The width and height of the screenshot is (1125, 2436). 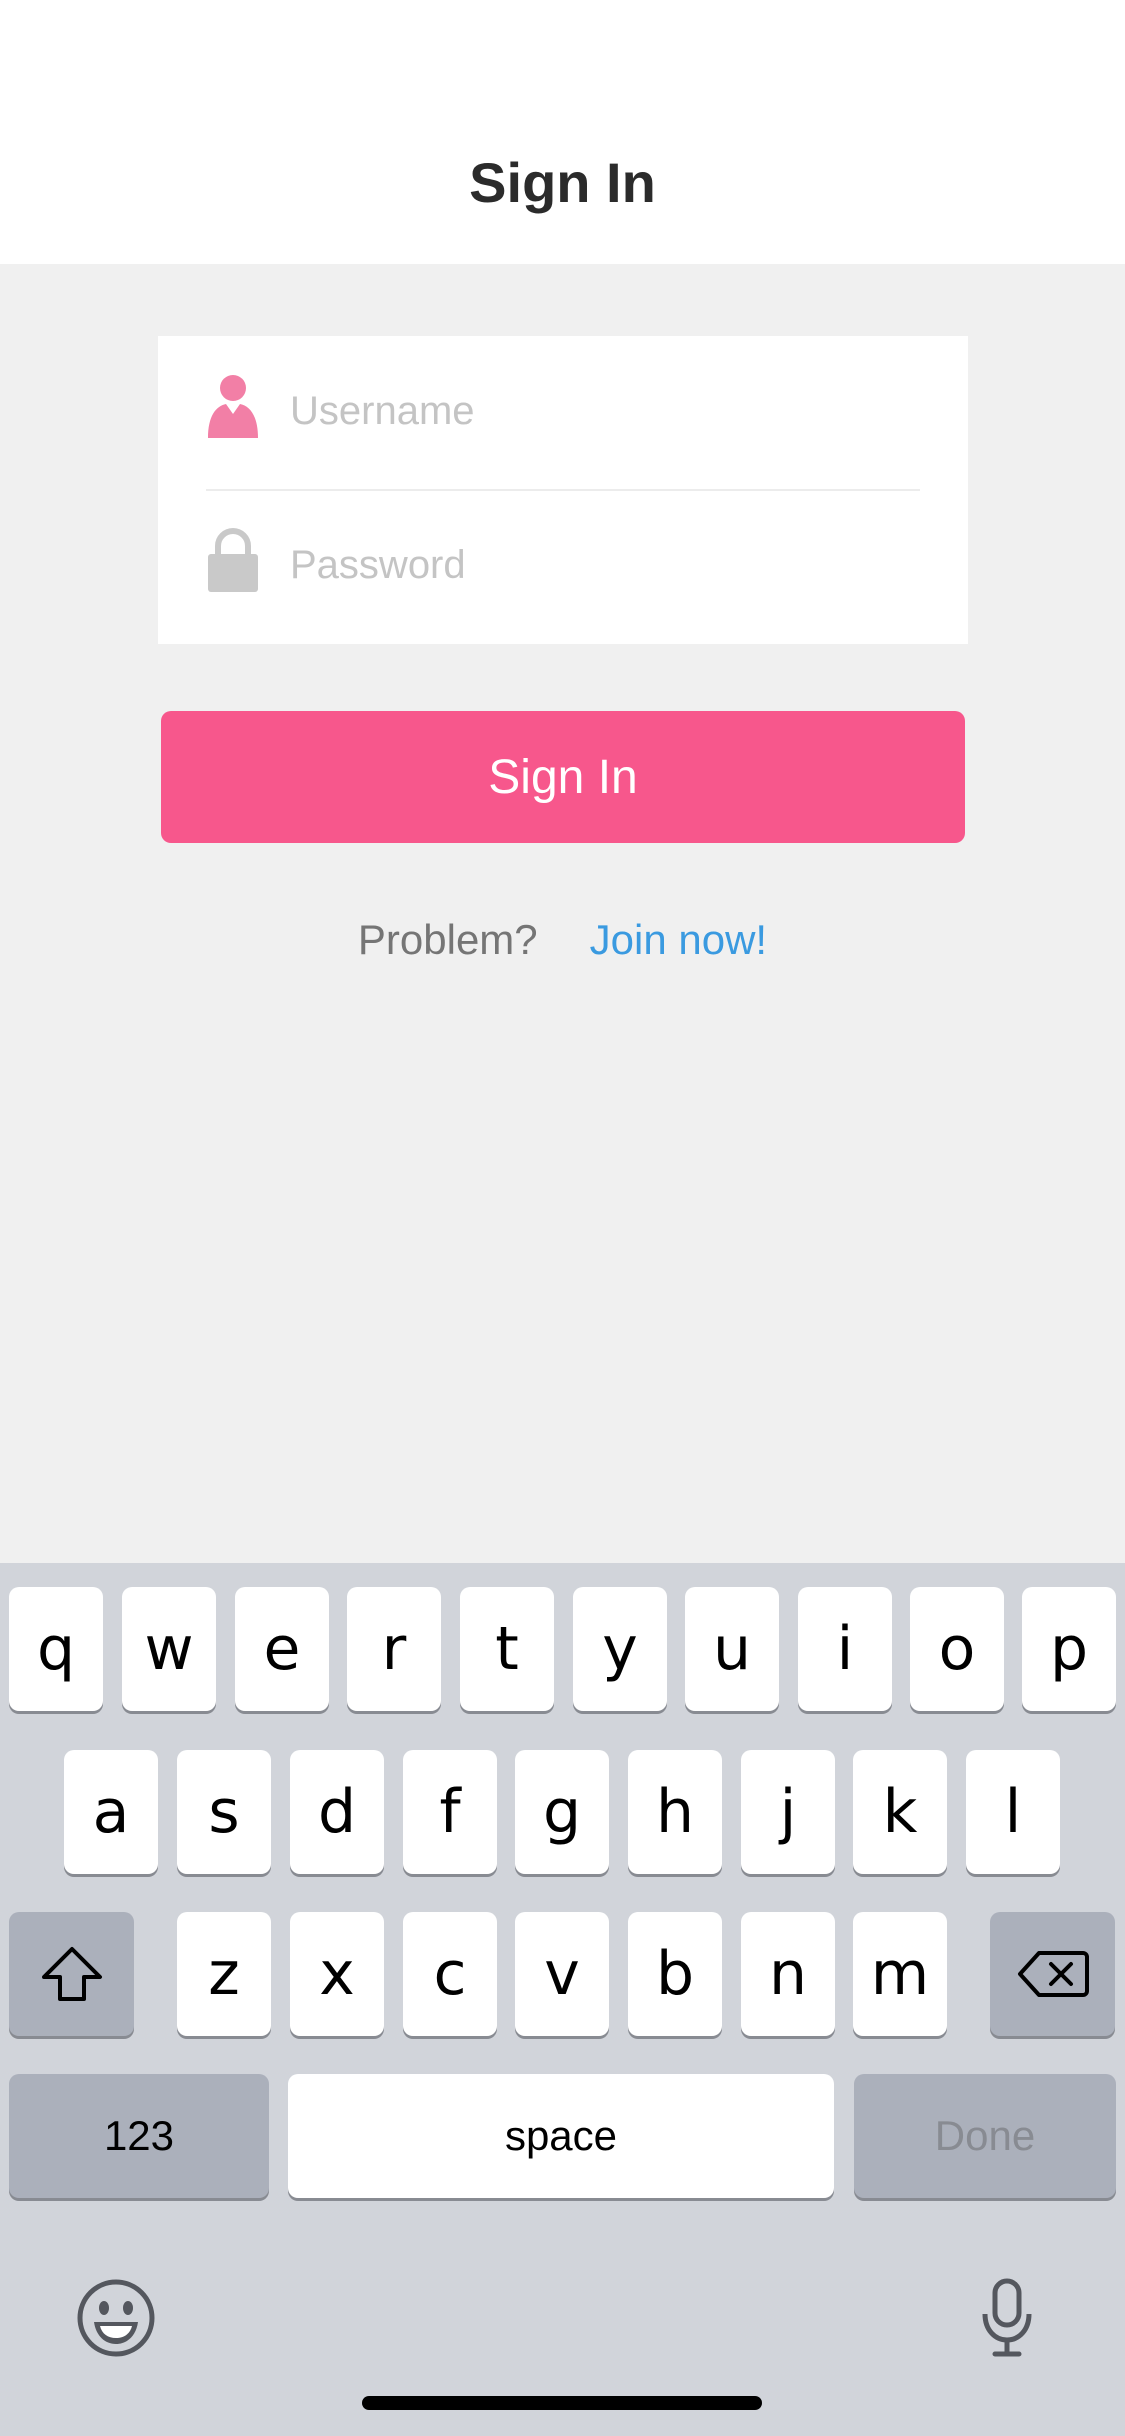 I want to click on key-r: r, so click(x=394, y=1649).